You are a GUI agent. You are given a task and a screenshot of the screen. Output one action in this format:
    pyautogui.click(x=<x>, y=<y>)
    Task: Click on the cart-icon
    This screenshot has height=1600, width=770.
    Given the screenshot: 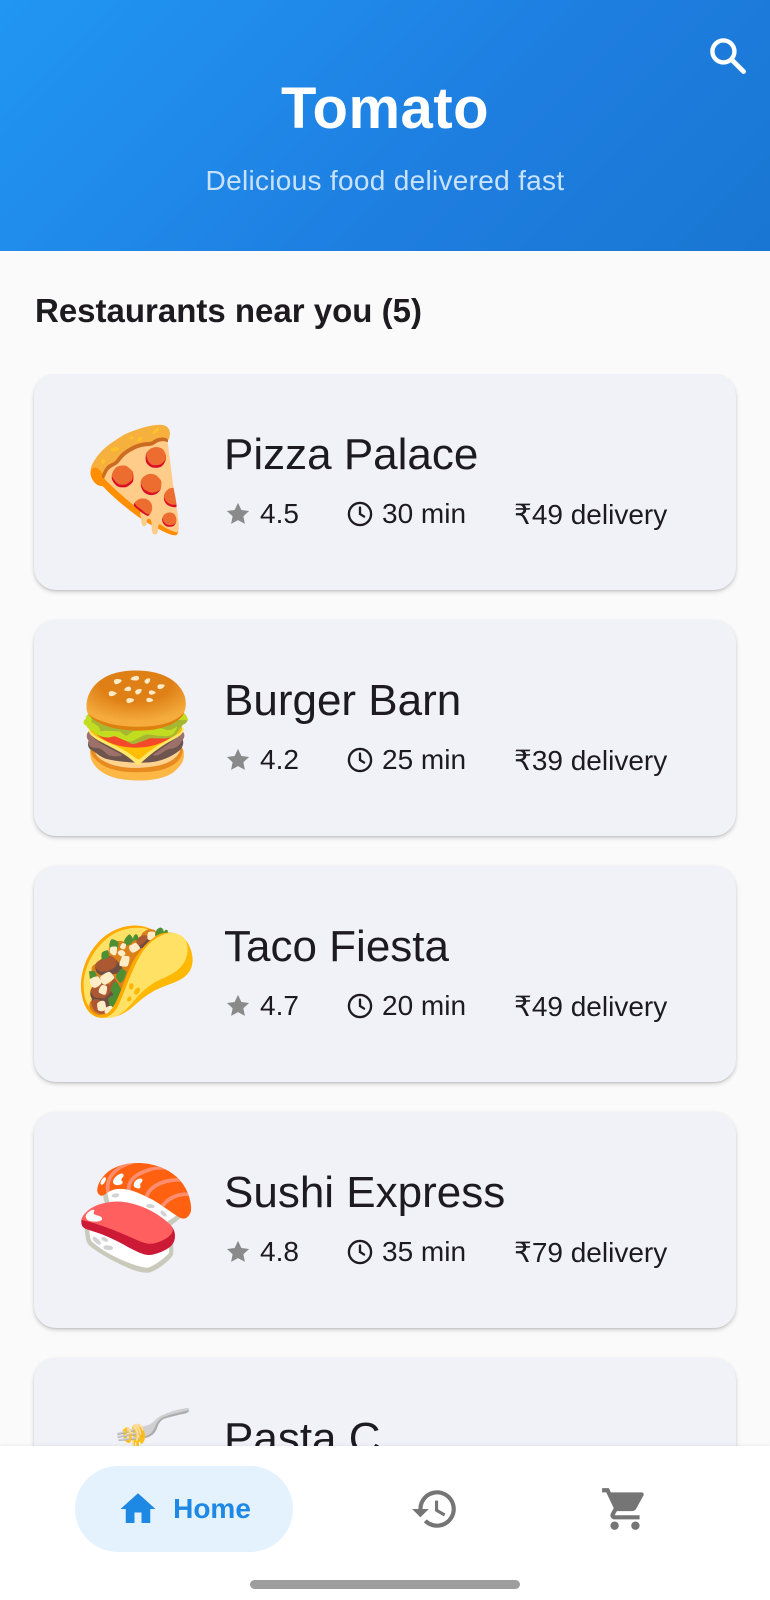 What is the action you would take?
    pyautogui.click(x=623, y=1509)
    